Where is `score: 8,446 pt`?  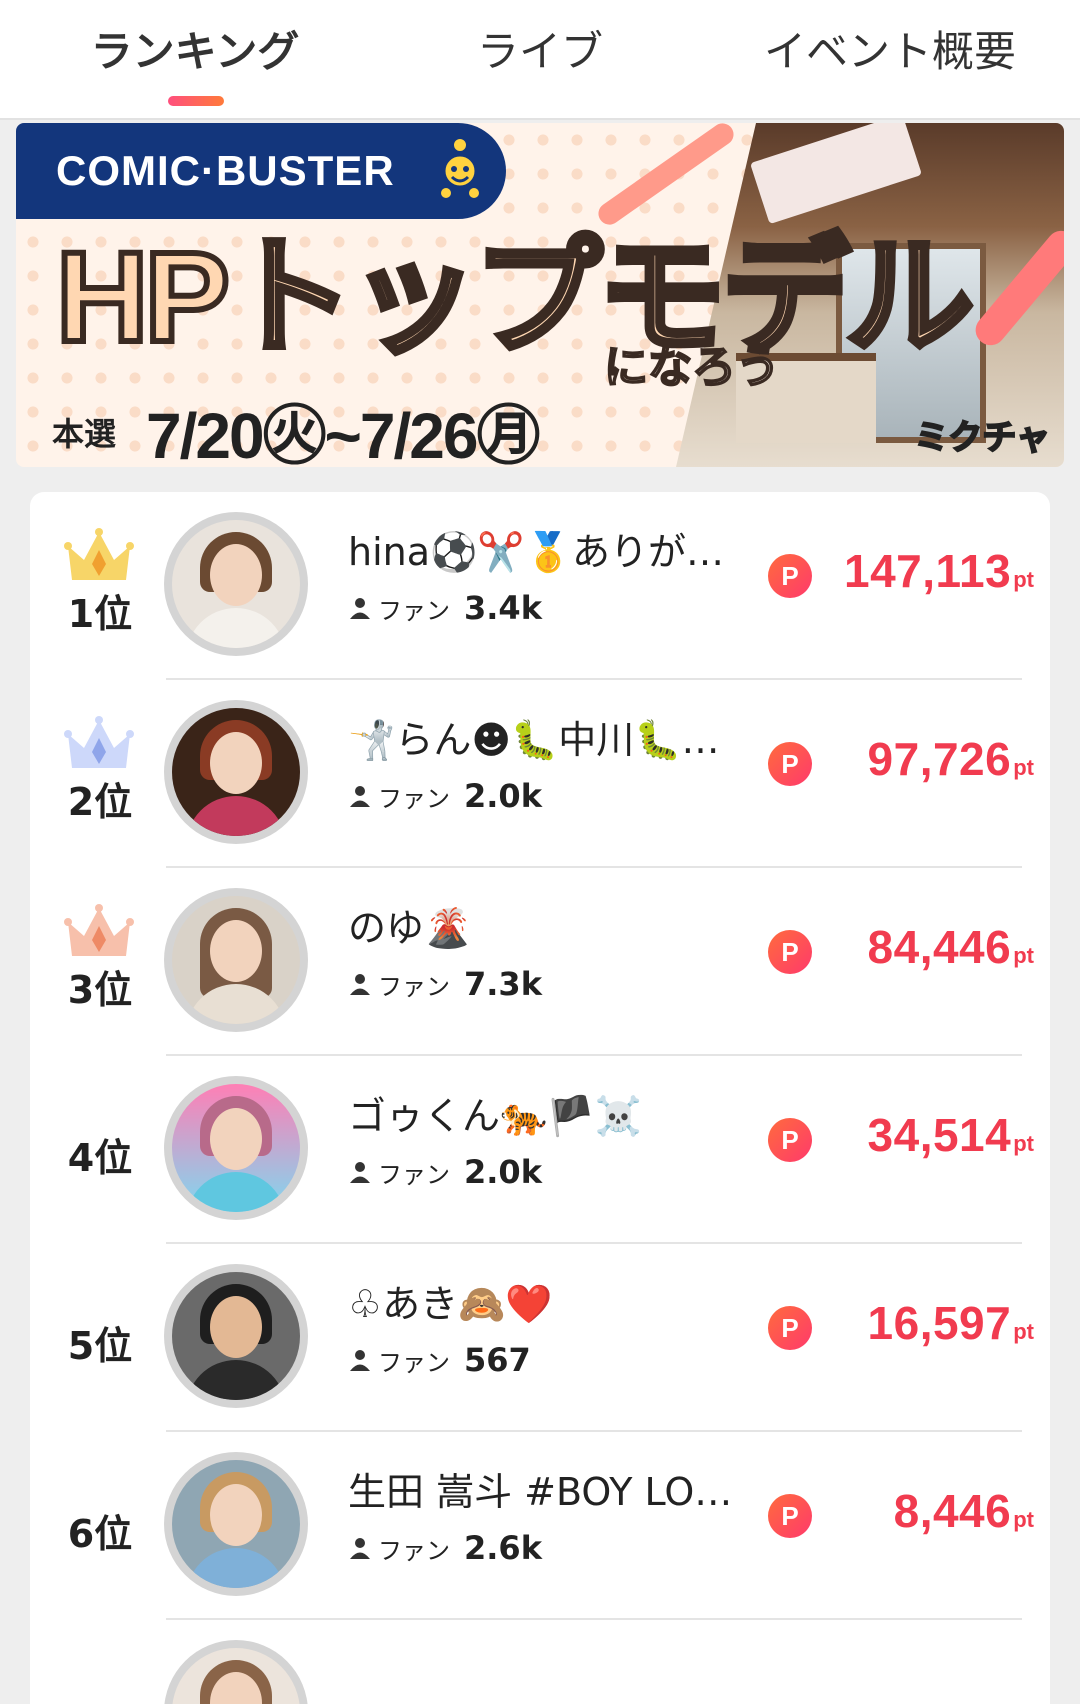
score: 8,446 pt is located at coordinates (964, 1511).